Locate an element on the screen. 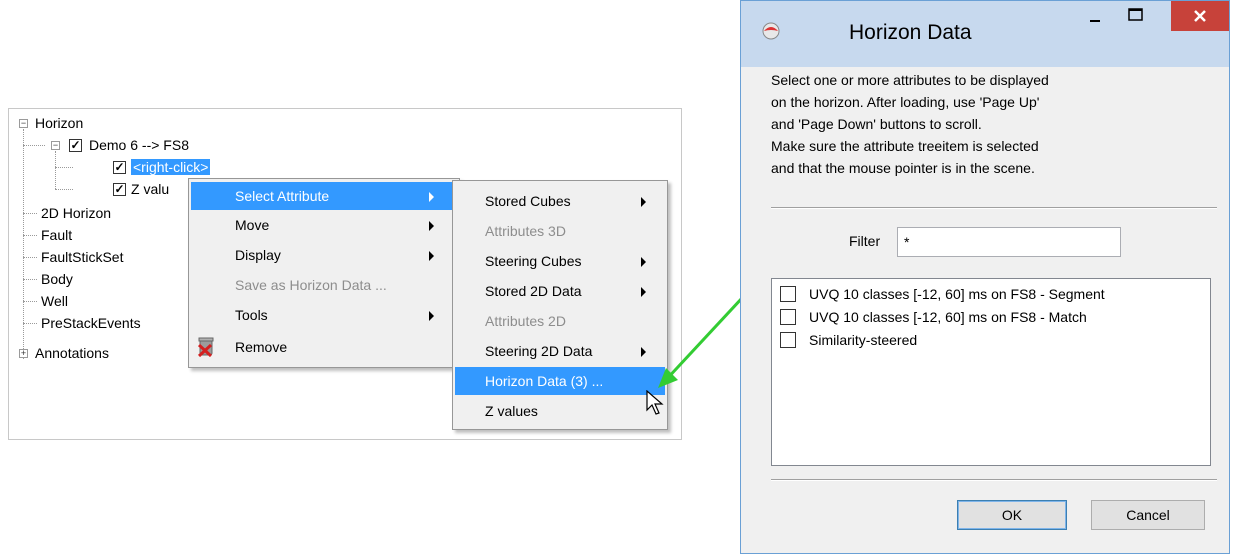 The width and height of the screenshot is (1238, 554). tree-item-faultstickset: FaultStickSet is located at coordinates (82, 257).